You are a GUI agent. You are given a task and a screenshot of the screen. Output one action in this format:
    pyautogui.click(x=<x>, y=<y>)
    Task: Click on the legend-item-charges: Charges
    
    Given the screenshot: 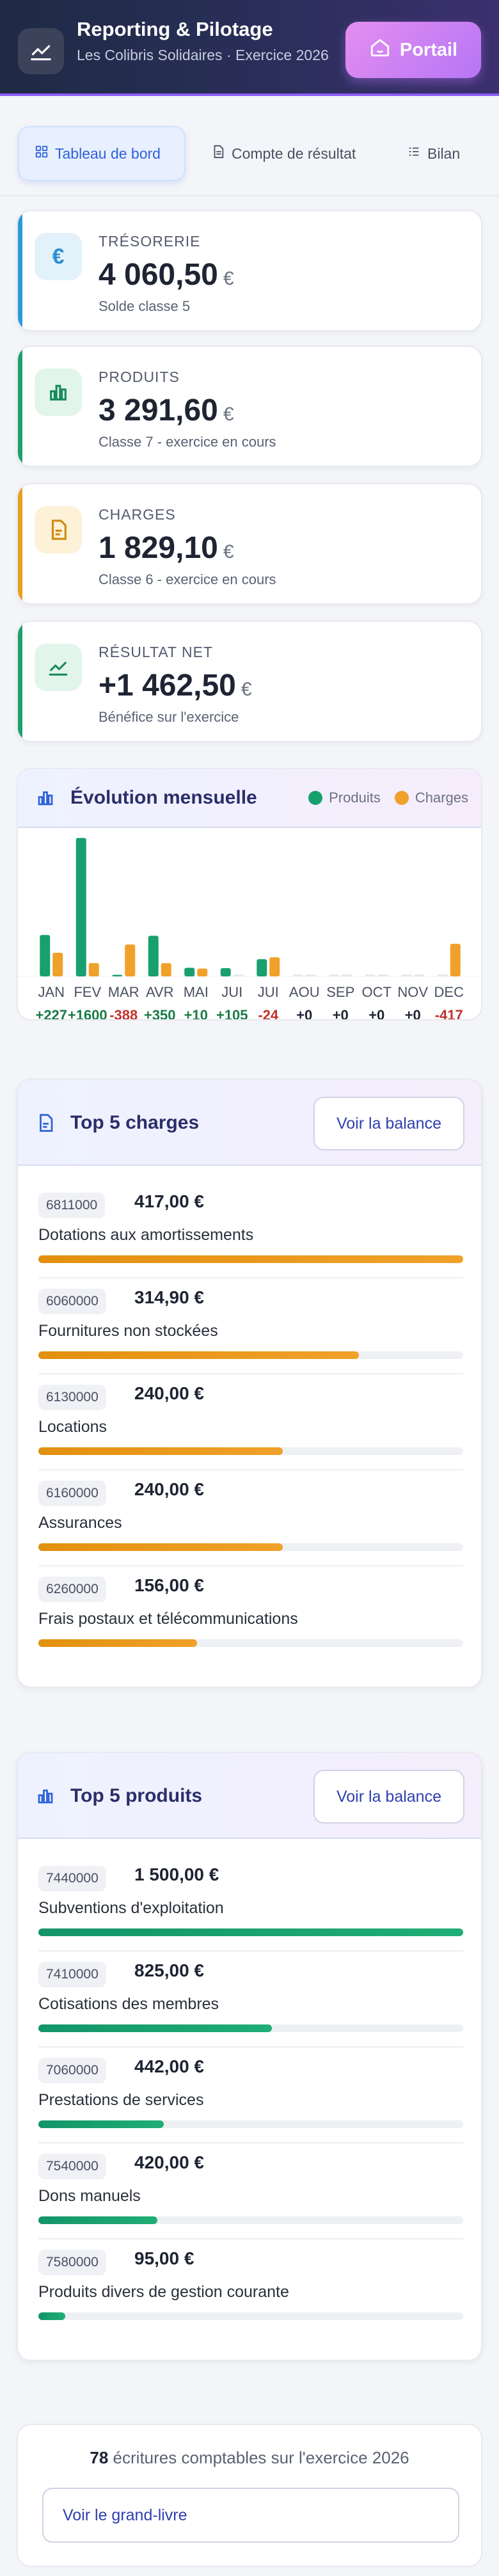 What is the action you would take?
    pyautogui.click(x=431, y=798)
    